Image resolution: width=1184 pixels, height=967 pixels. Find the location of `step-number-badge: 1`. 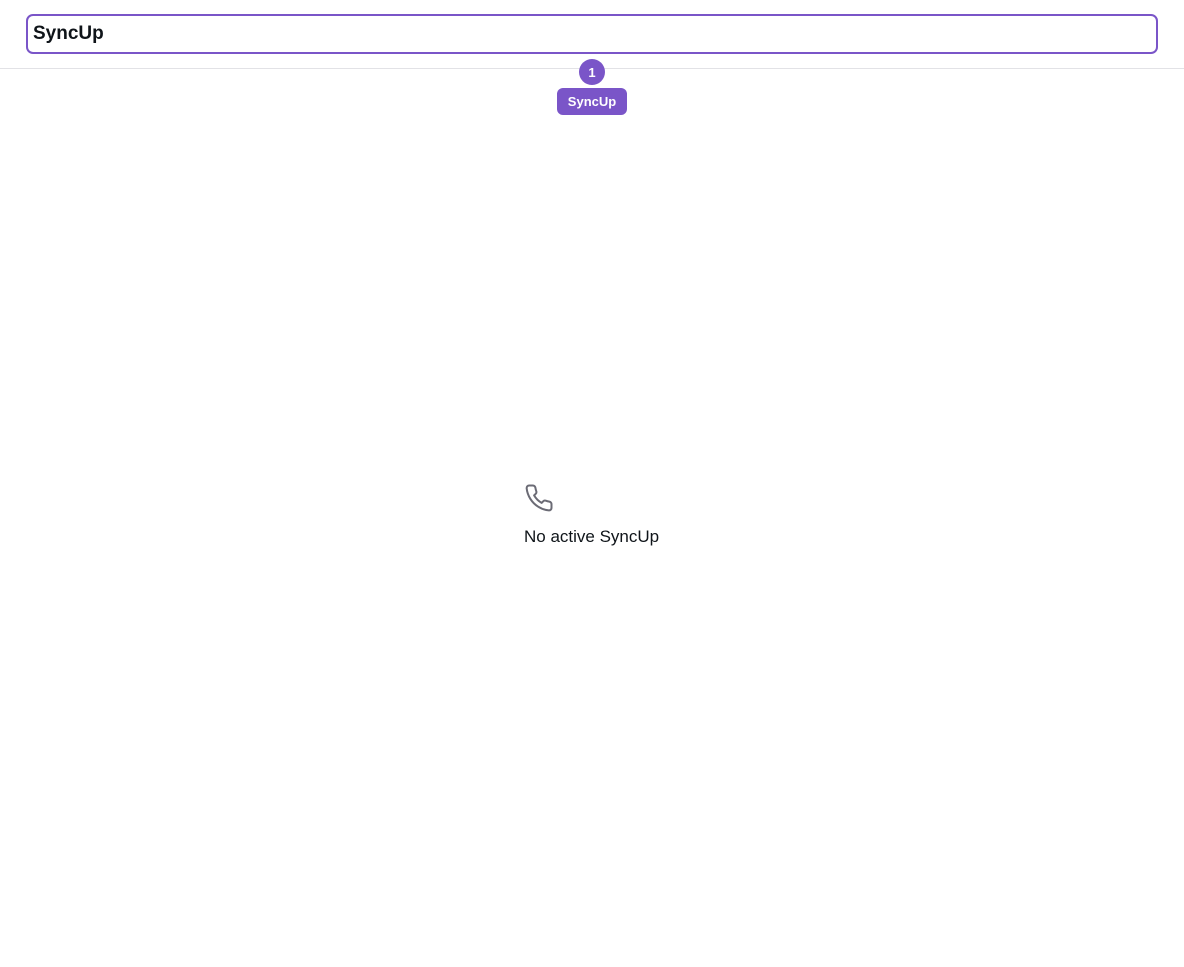

step-number-badge: 1 is located at coordinates (592, 72).